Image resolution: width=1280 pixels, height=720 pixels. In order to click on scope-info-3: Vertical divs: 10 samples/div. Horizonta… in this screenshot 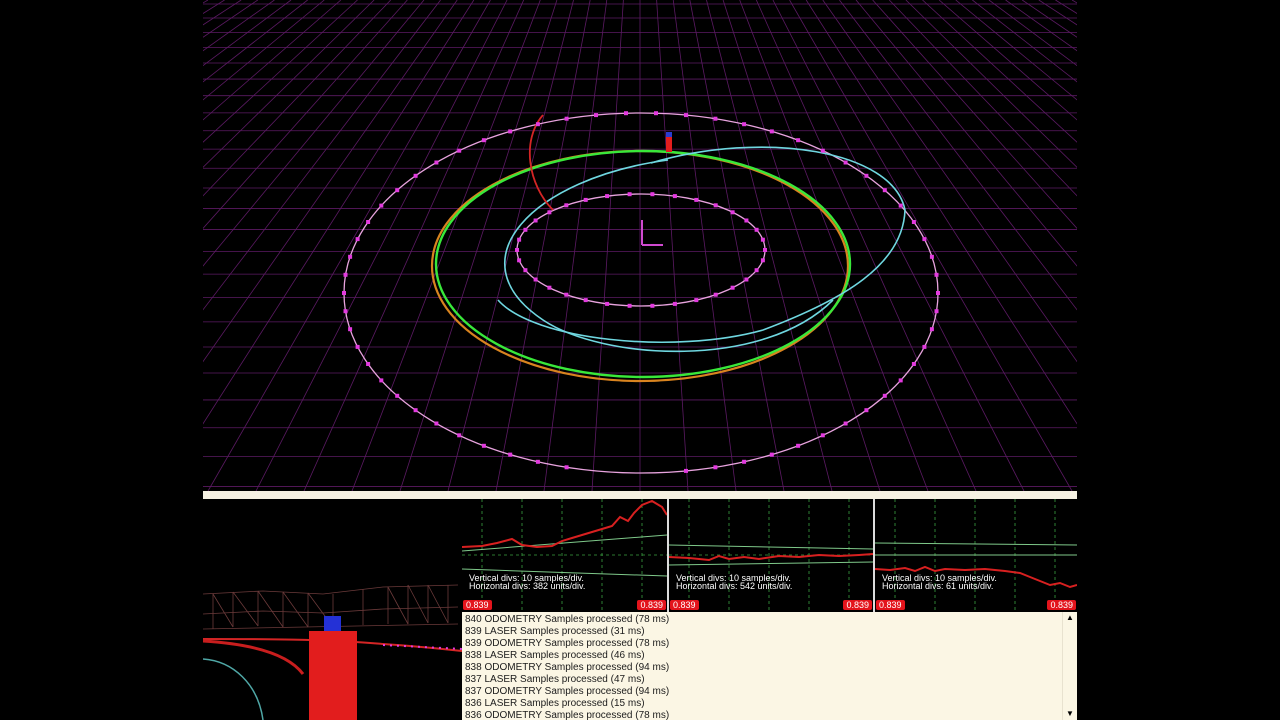, I will do `click(939, 582)`.